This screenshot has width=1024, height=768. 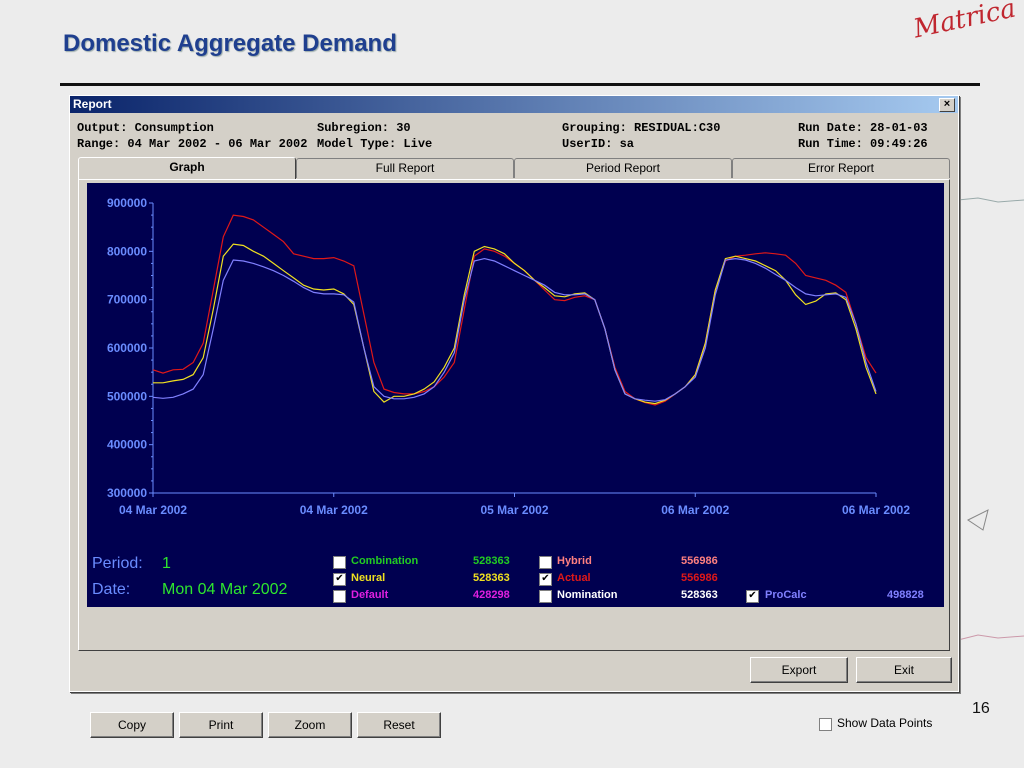 I want to click on legend-label-nomination: Nomination, so click(x=587, y=595).